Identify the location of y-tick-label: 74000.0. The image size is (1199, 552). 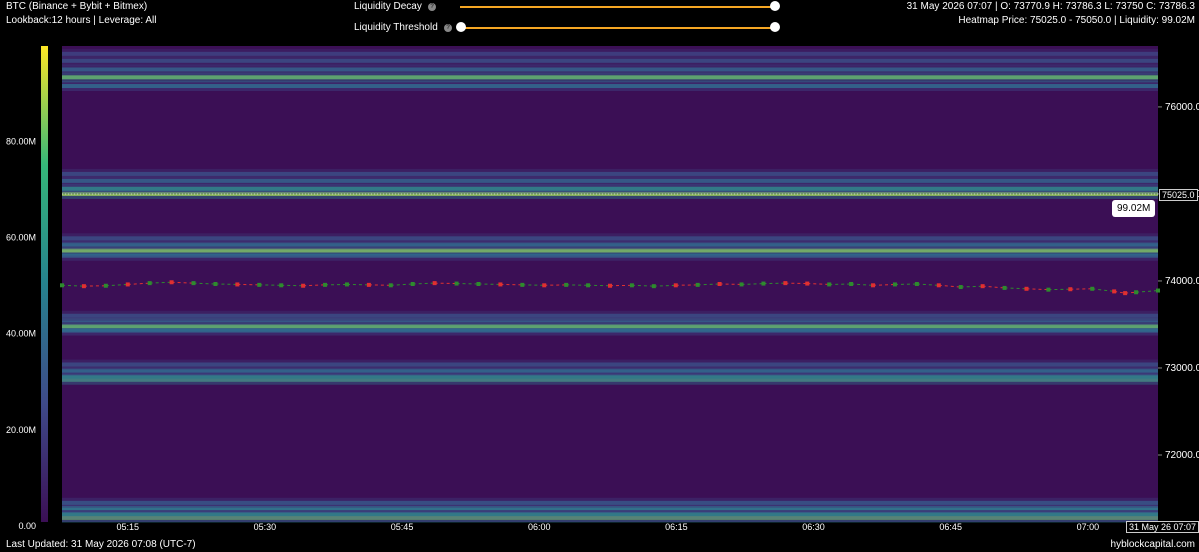
(1182, 281).